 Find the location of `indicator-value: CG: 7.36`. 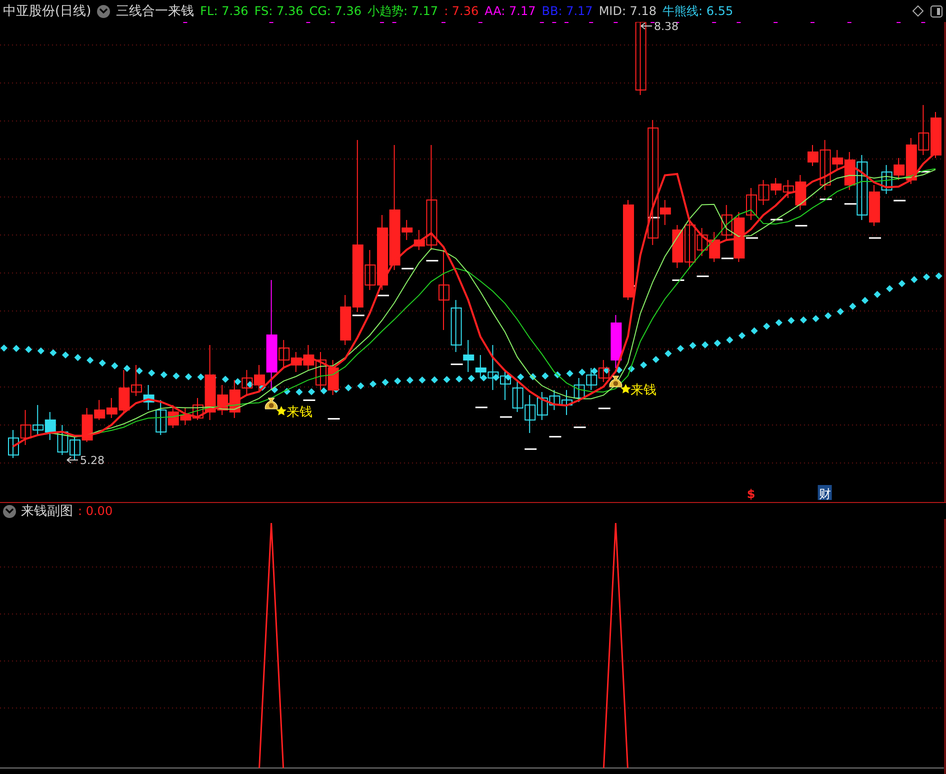

indicator-value: CG: 7.36 is located at coordinates (335, 11).